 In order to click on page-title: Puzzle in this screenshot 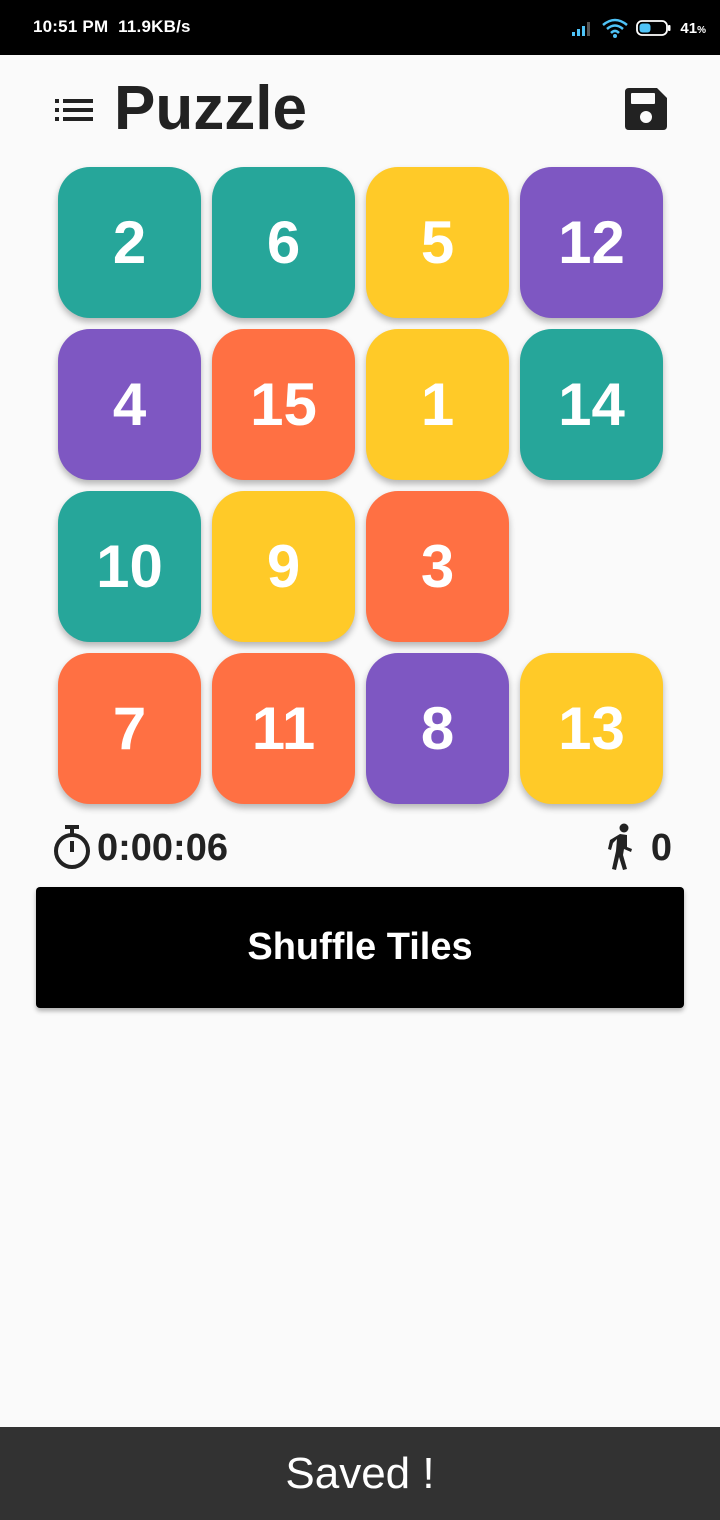, I will do `click(210, 108)`.